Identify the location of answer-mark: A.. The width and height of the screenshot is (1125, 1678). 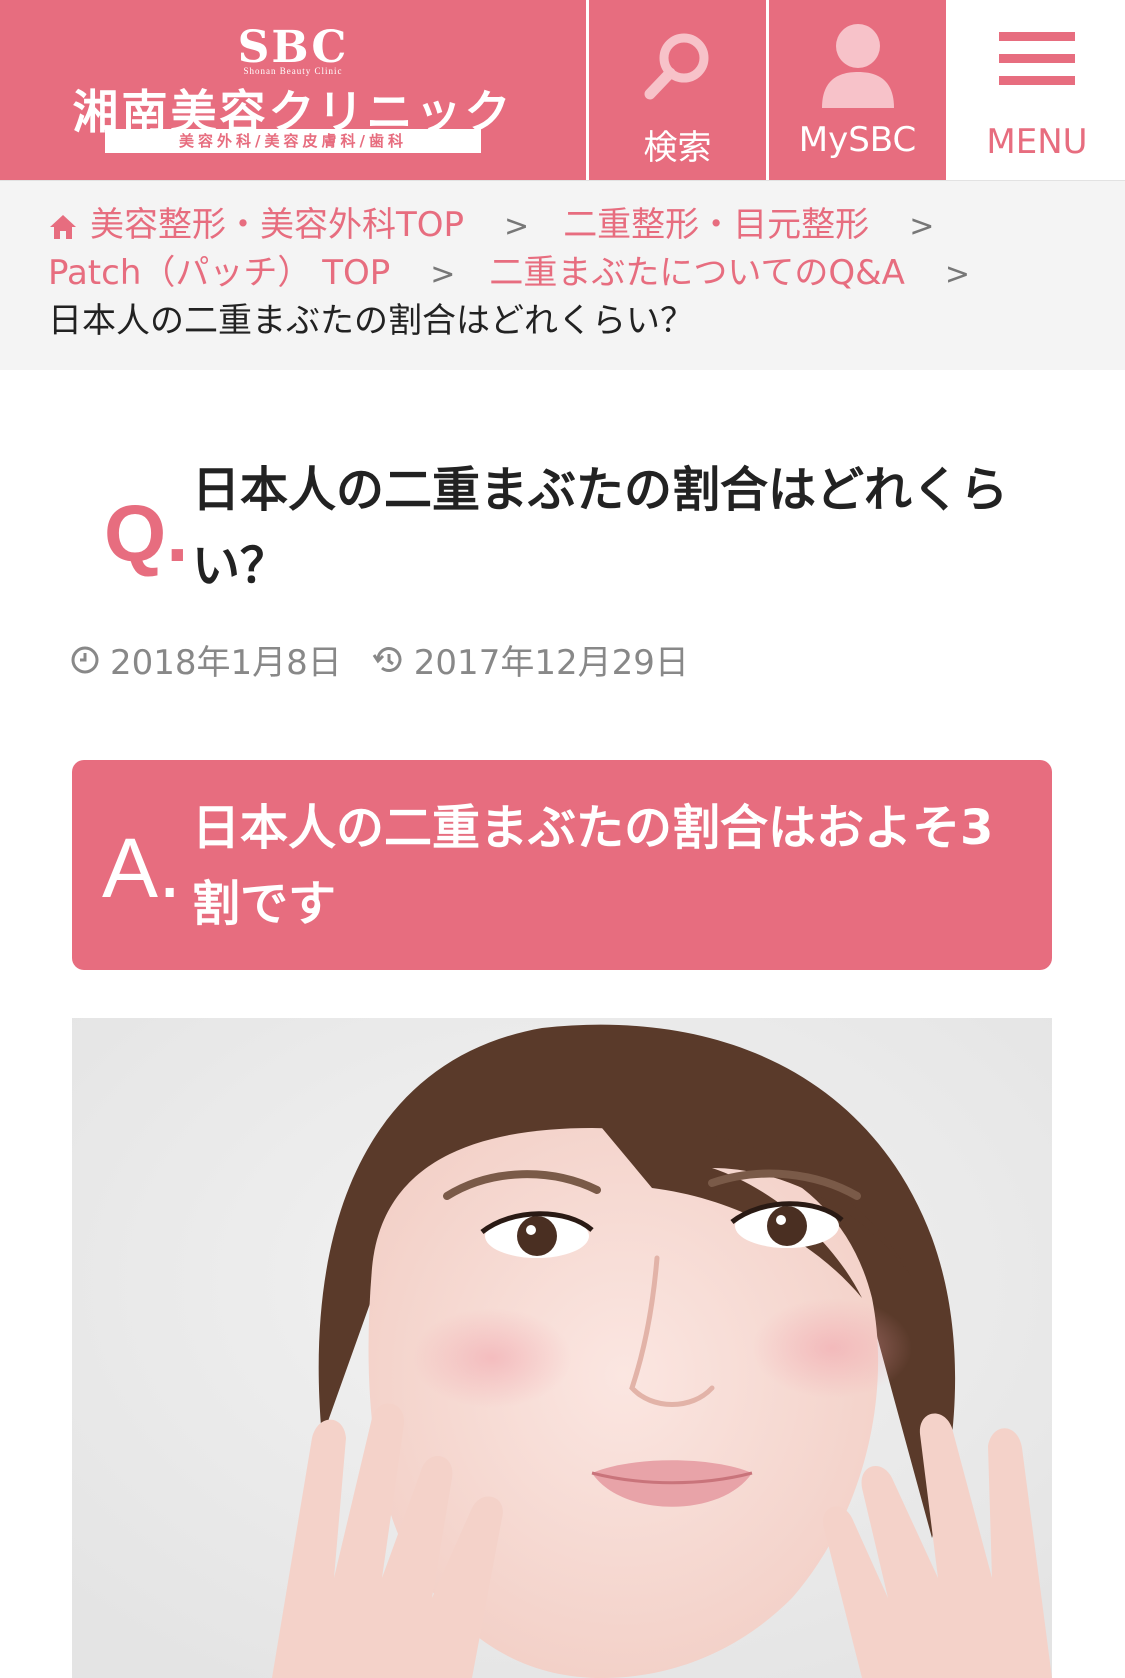
(142, 868).